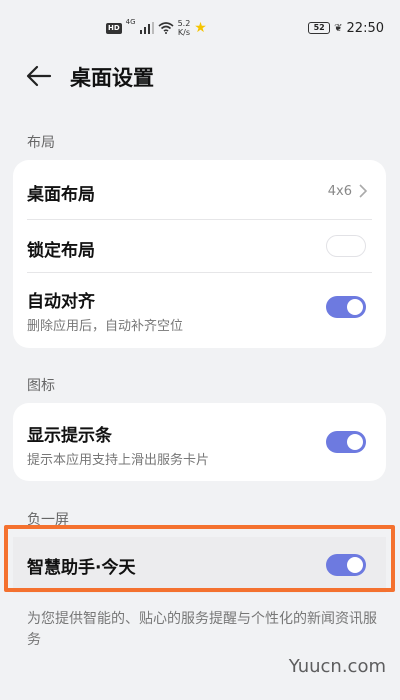  What do you see at coordinates (146, 28) in the screenshot?
I see `signal-icon` at bounding box center [146, 28].